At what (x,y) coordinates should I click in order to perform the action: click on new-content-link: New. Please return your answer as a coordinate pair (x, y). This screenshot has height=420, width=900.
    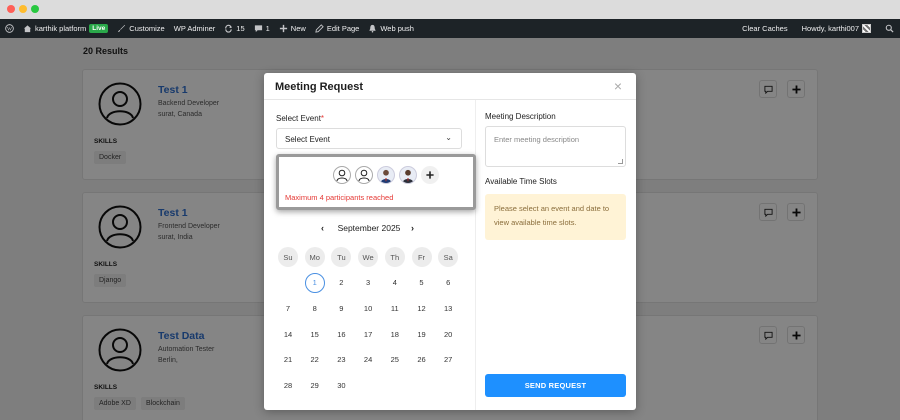
    Looking at the image, I should click on (292, 28).